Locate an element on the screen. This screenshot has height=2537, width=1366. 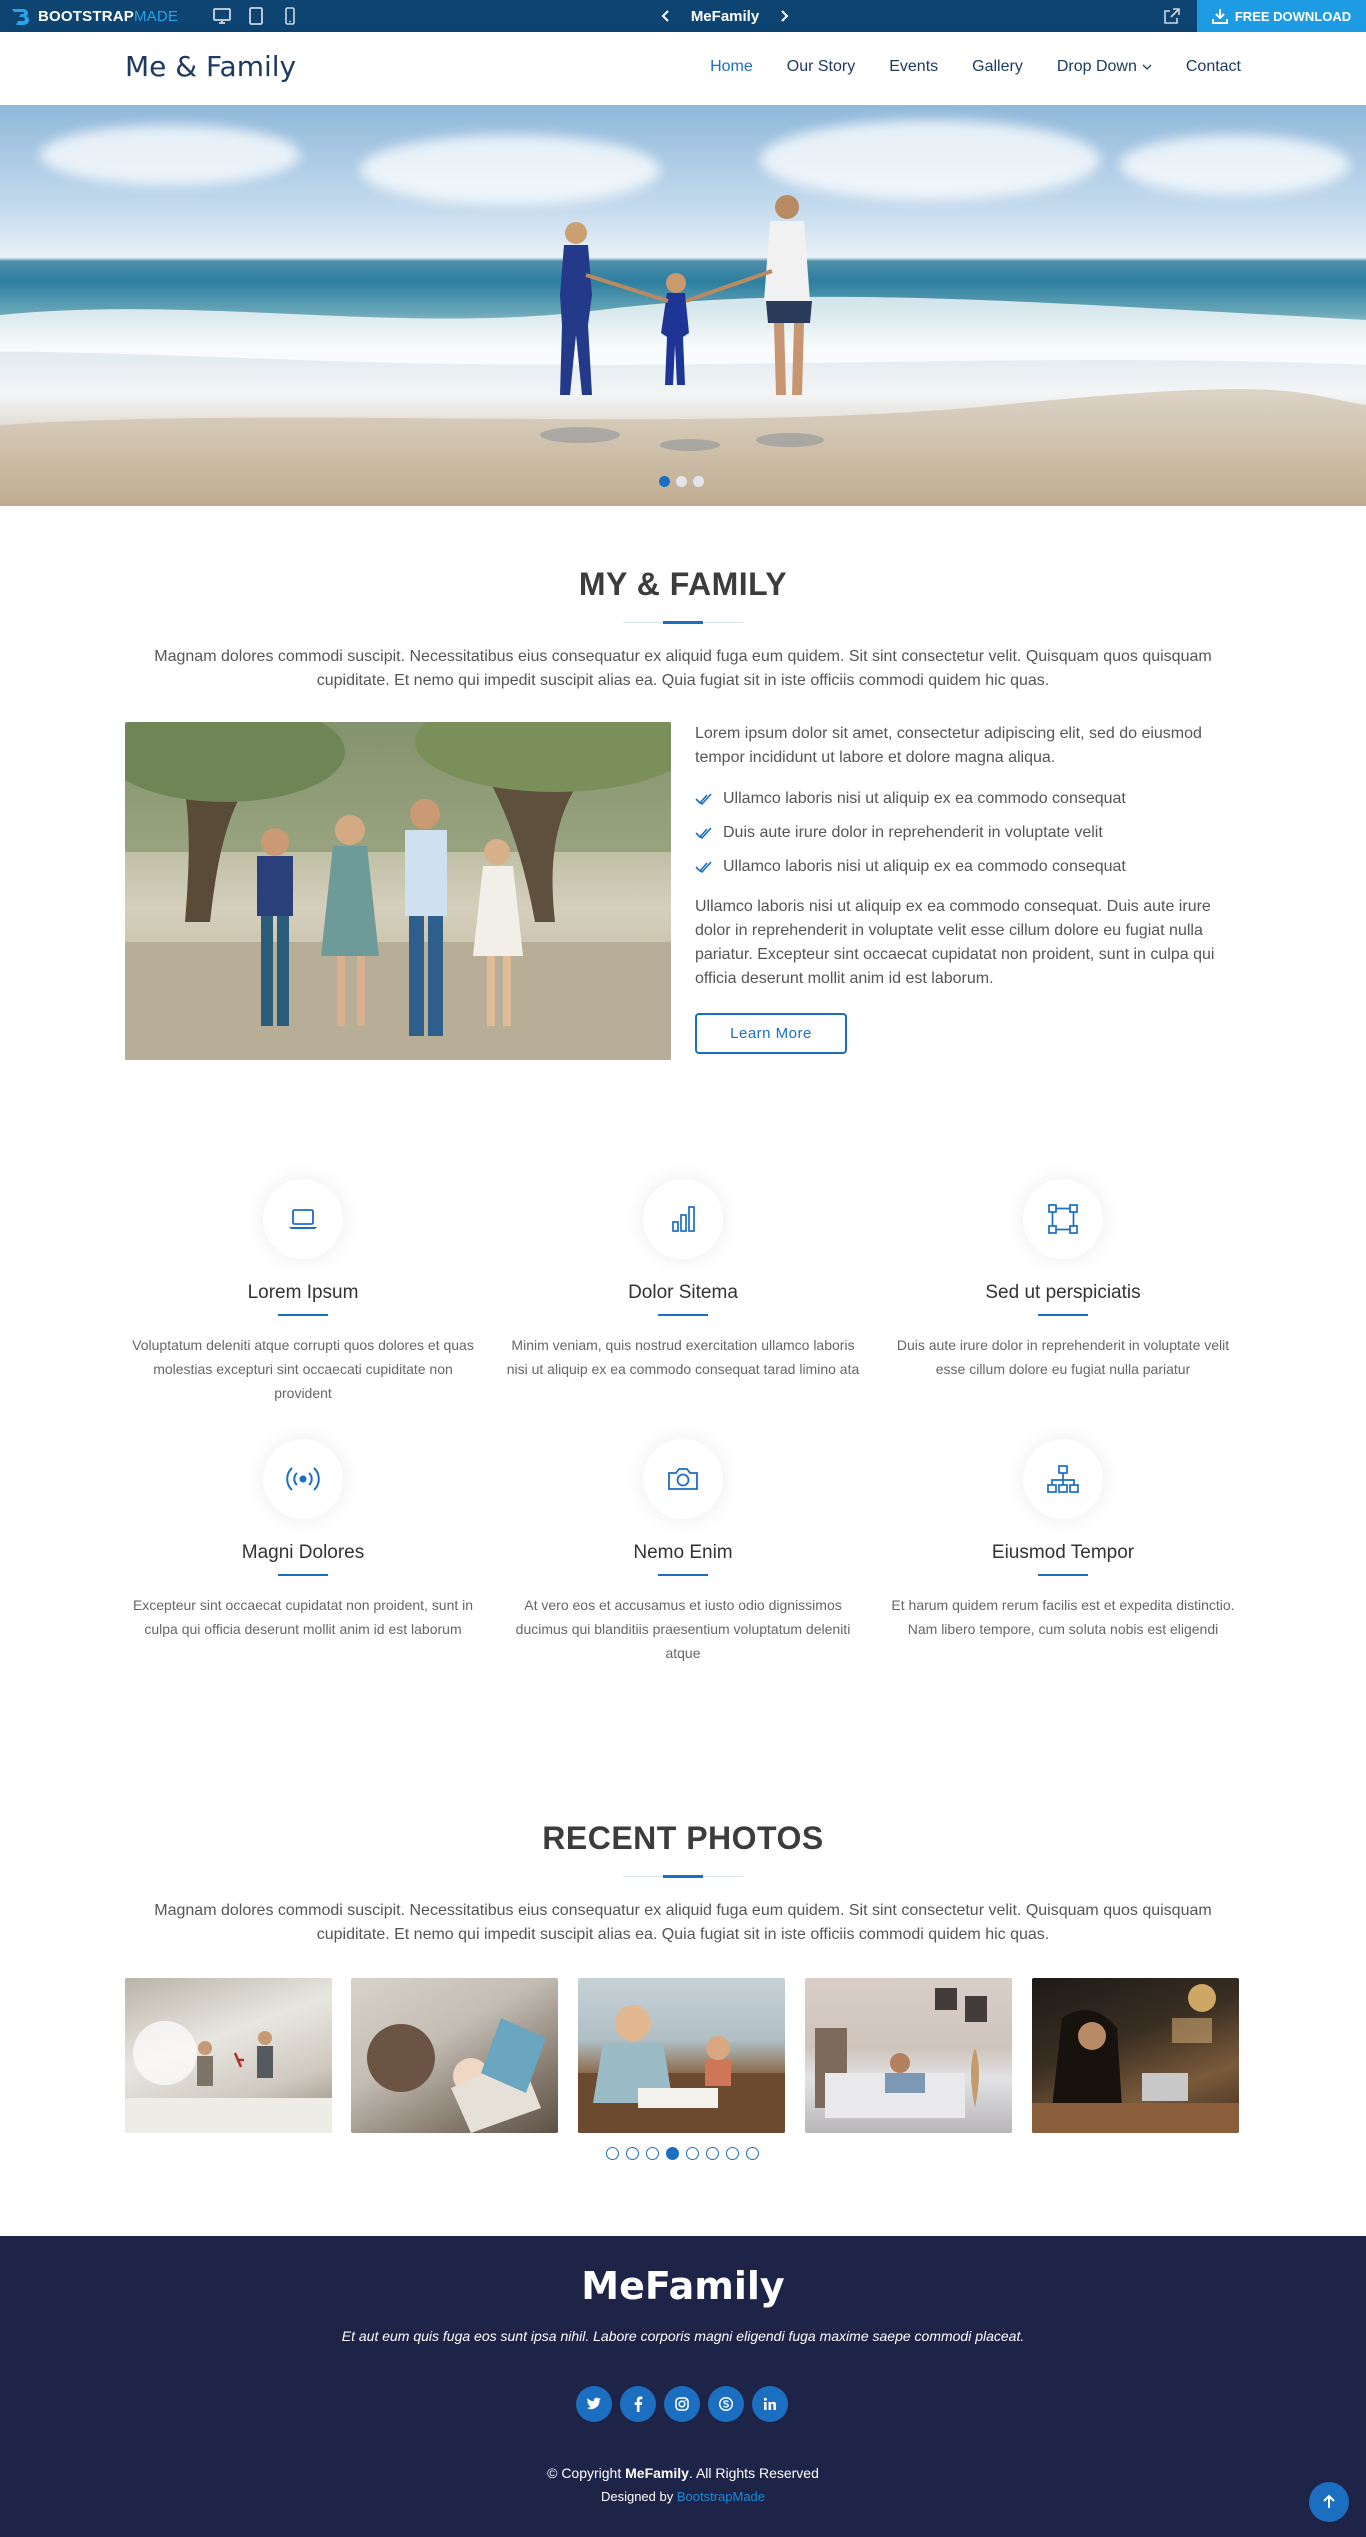
external-link-icon is located at coordinates (1172, 16).